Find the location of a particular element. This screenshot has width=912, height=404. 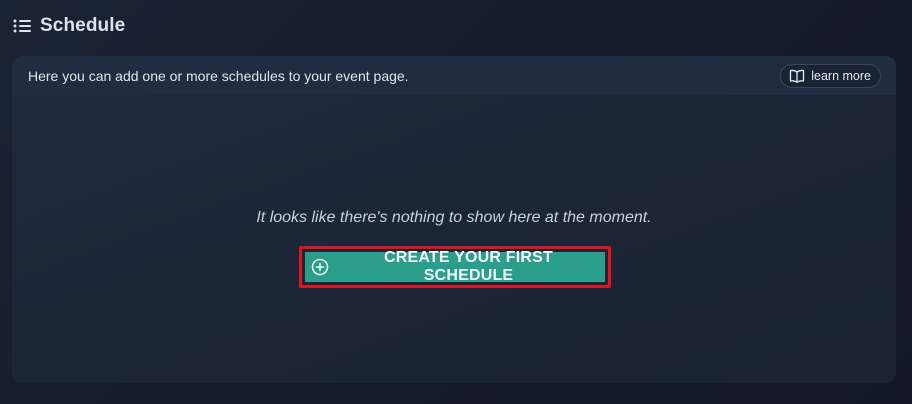

page-header: Schedule is located at coordinates (68, 26).